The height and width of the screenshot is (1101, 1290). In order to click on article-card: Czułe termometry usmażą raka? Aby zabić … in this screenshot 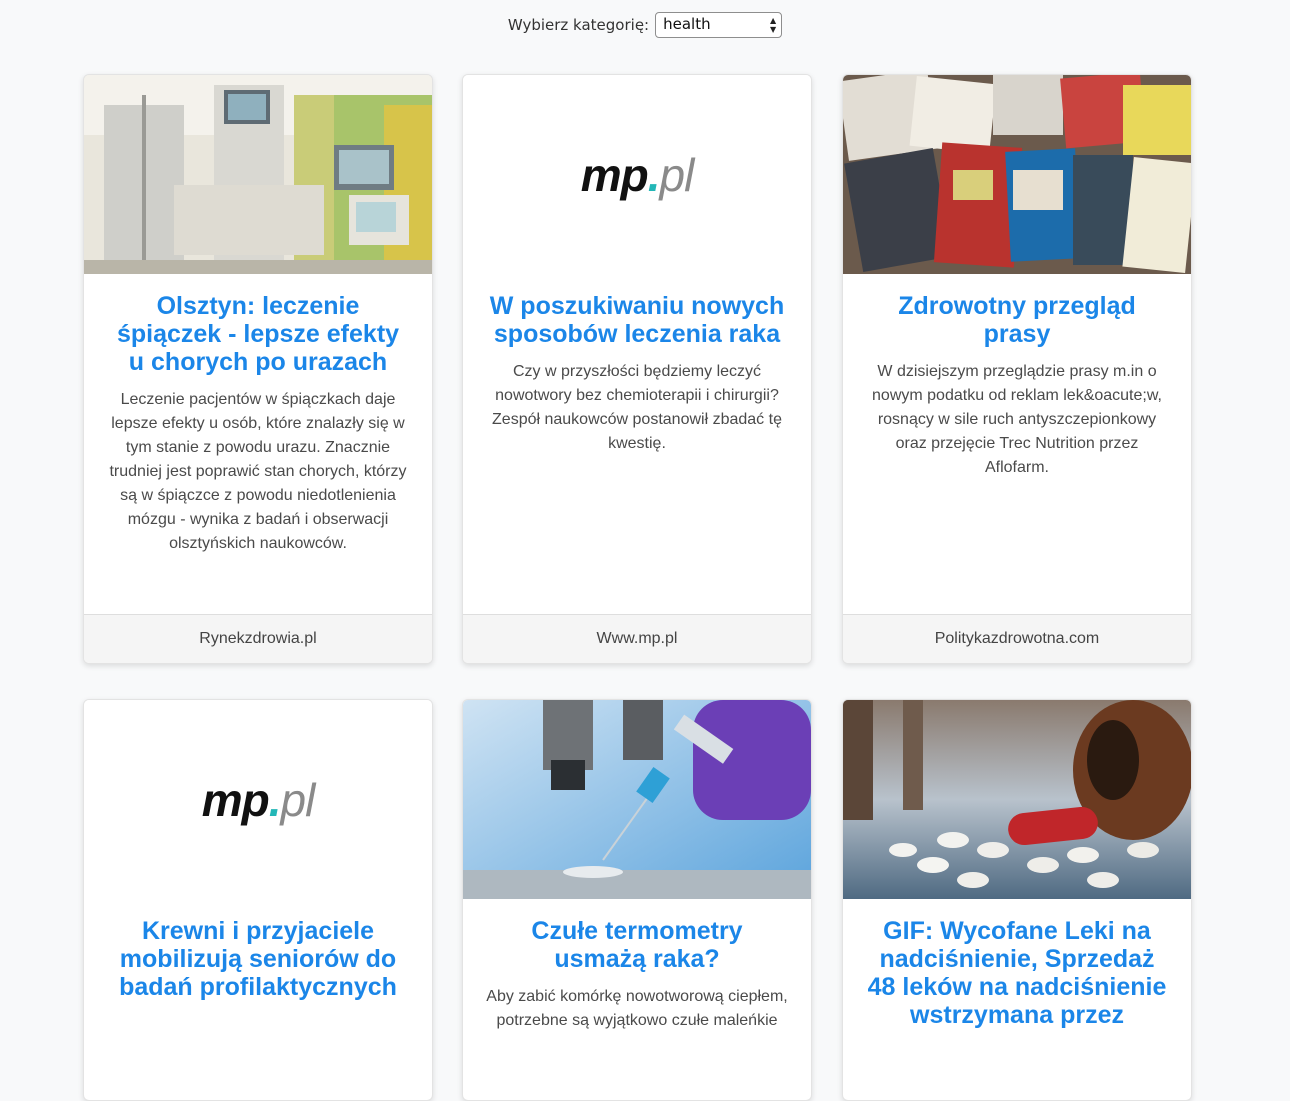, I will do `click(637, 900)`.